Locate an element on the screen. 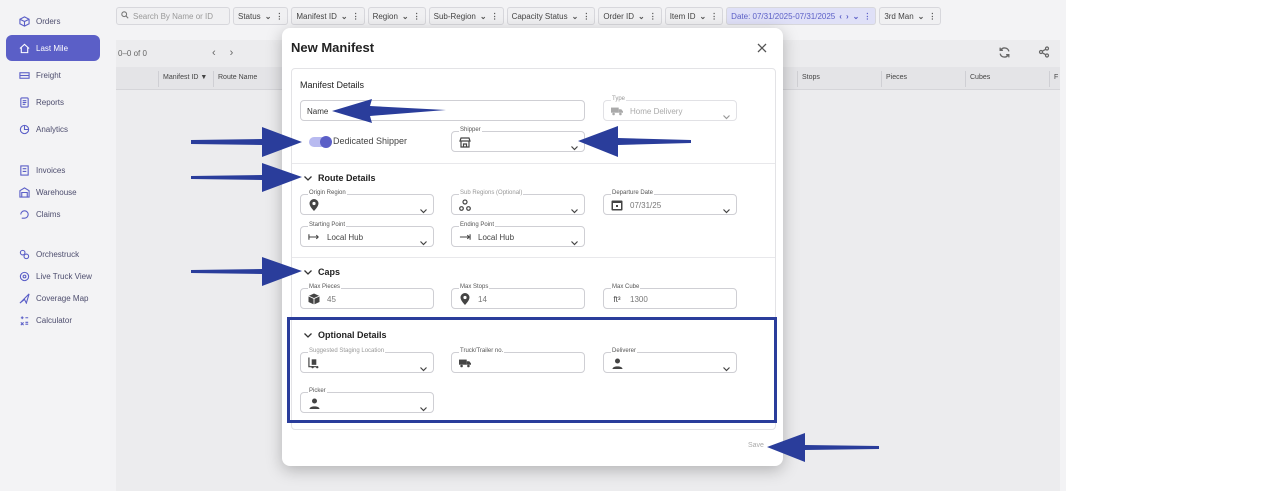 Image resolution: width=1280 pixels, height=491 pixels. sidebar-item-warehouse: Warehouse is located at coordinates (53, 192).